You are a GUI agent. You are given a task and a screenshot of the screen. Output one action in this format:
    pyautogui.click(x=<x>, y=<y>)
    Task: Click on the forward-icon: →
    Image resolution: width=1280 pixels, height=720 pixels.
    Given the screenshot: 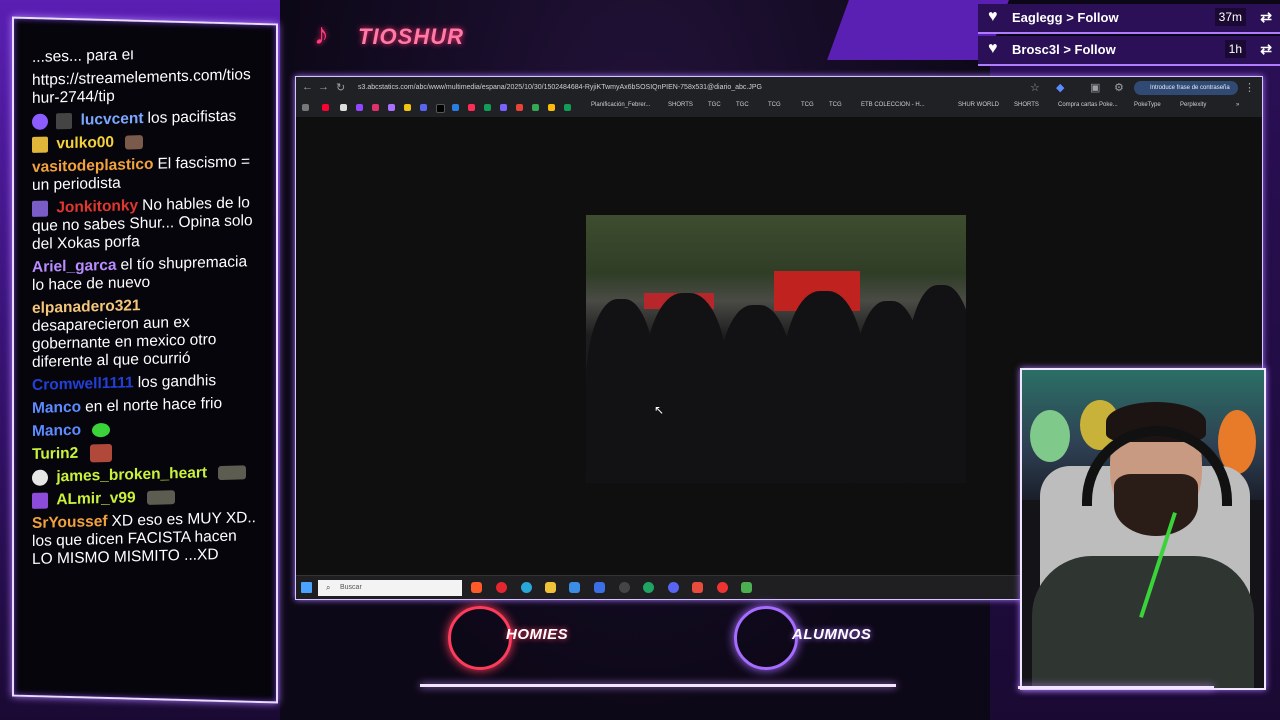 What is the action you would take?
    pyautogui.click(x=323, y=87)
    